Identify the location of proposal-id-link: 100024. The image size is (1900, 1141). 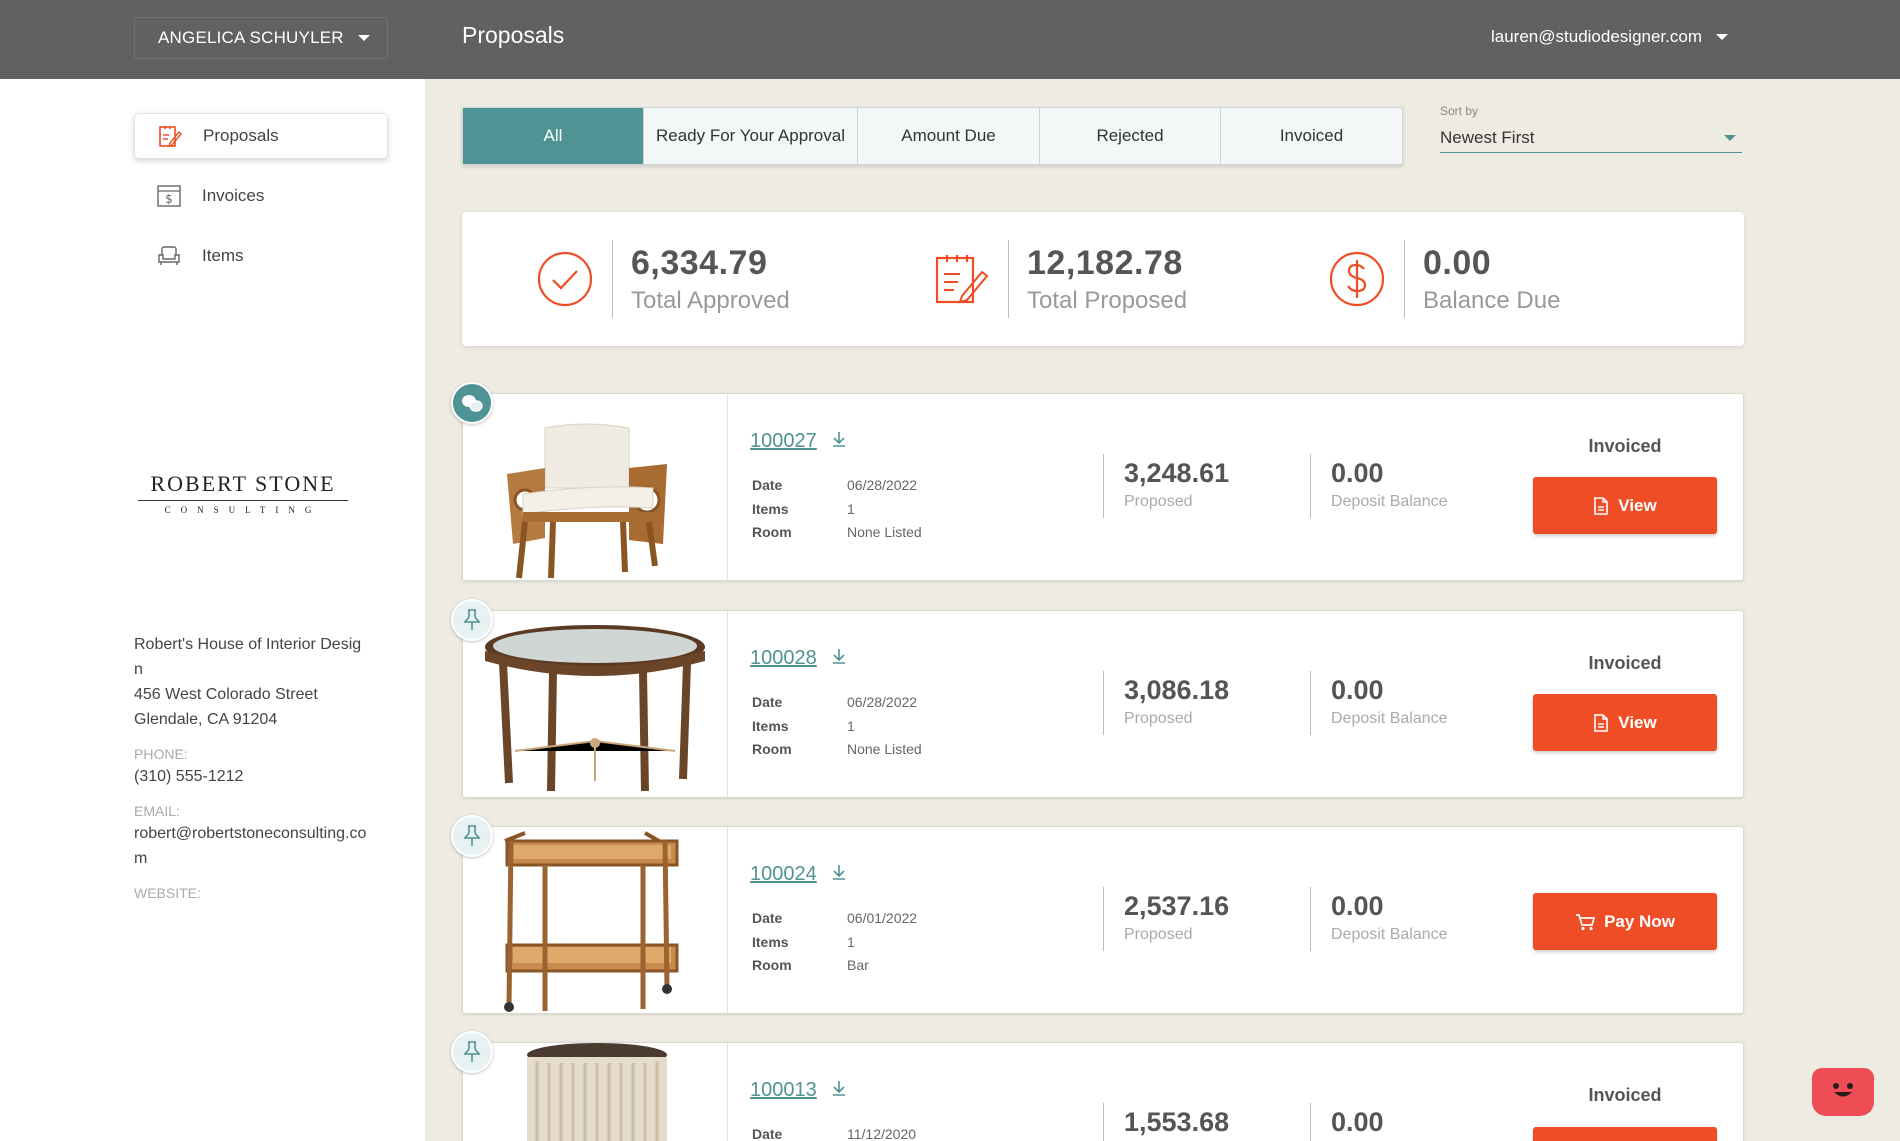
(798, 874).